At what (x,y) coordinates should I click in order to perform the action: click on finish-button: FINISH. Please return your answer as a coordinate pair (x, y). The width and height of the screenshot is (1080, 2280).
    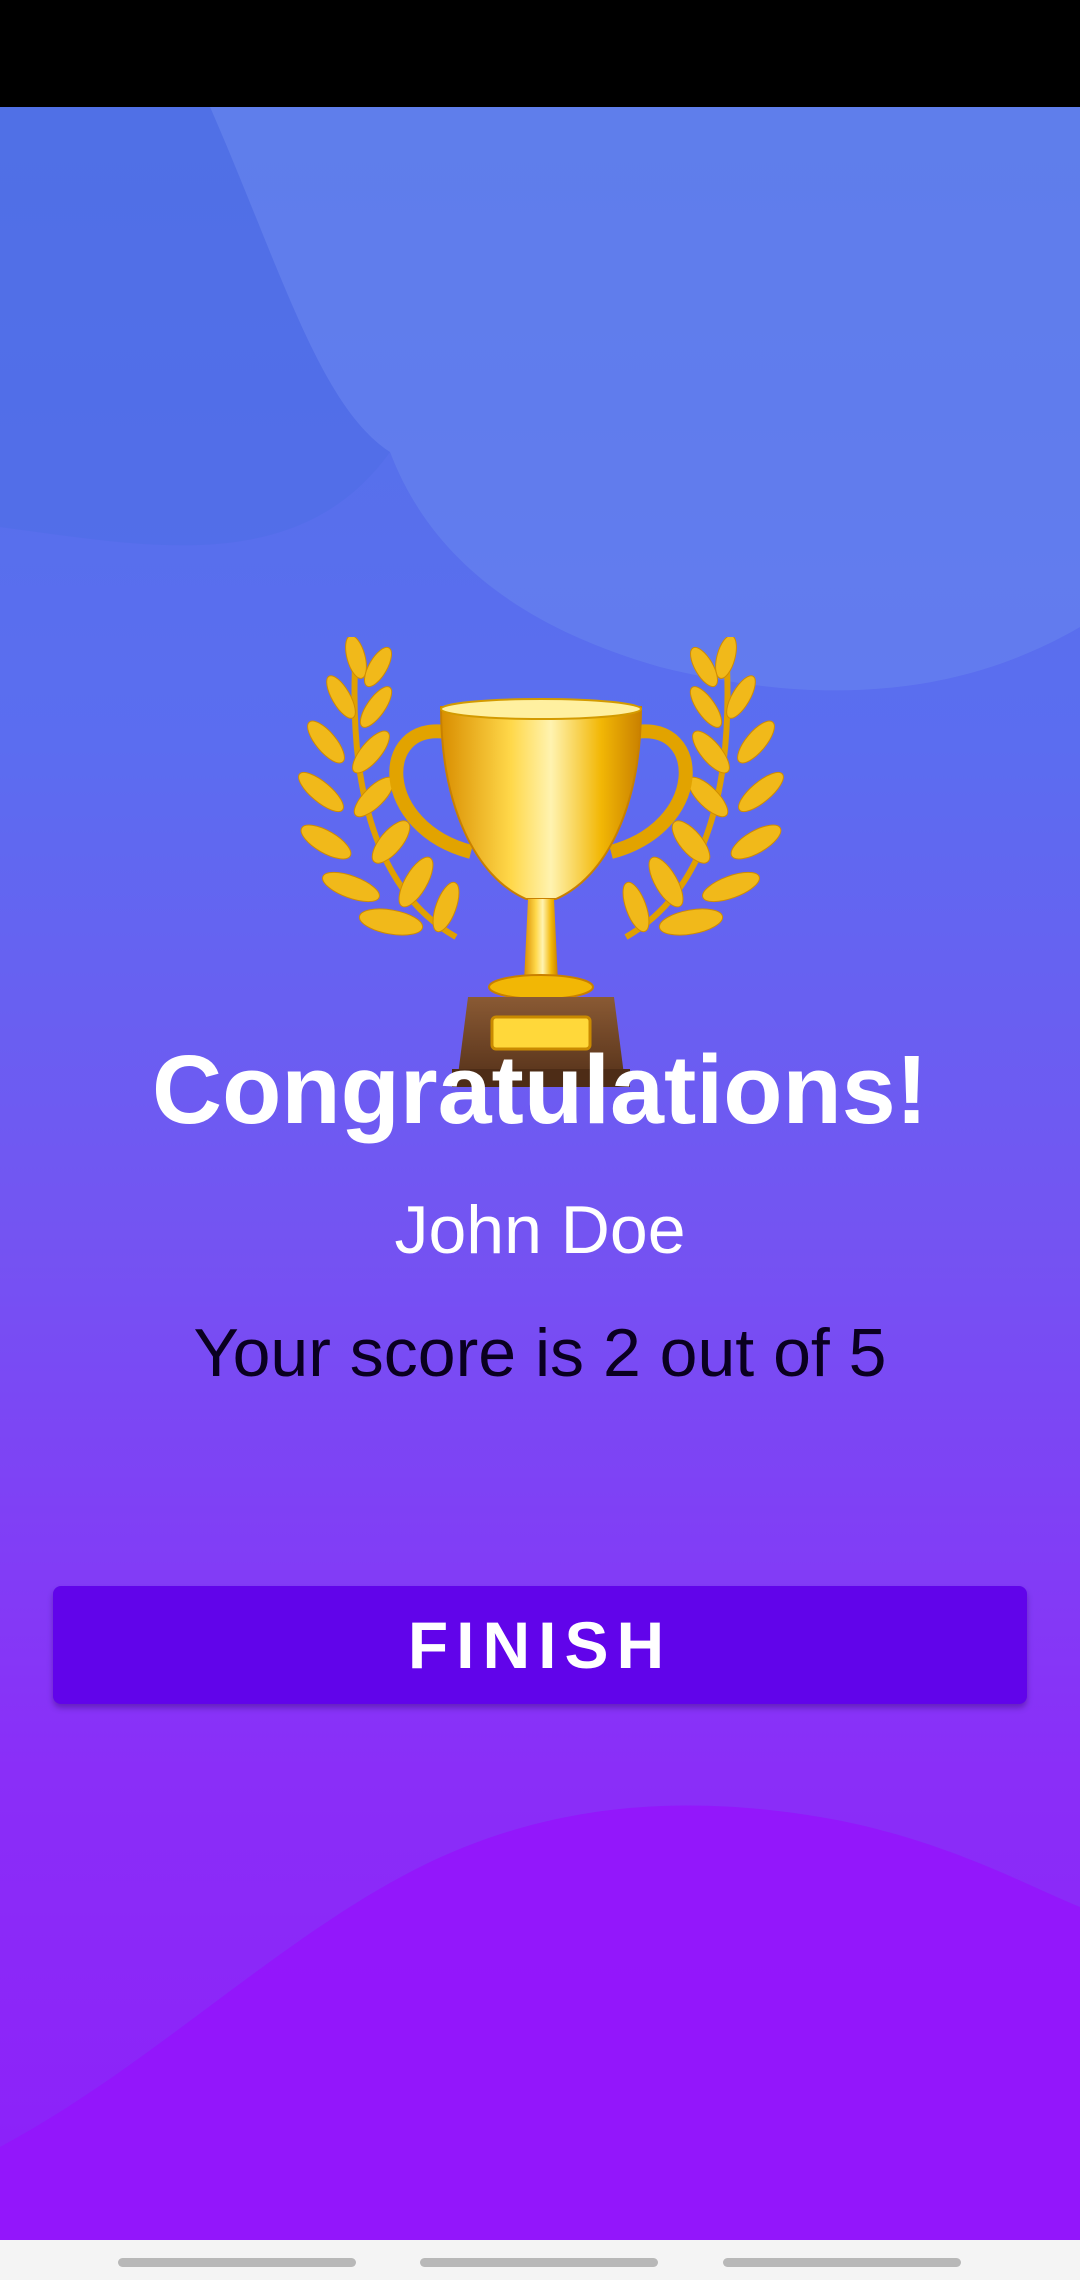
    Looking at the image, I should click on (540, 1645).